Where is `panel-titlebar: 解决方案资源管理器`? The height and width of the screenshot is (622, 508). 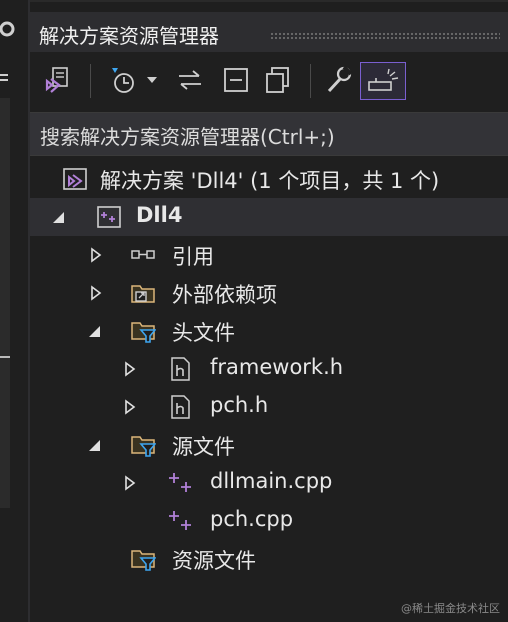 panel-titlebar: 解决方案资源管理器 is located at coordinates (269, 32).